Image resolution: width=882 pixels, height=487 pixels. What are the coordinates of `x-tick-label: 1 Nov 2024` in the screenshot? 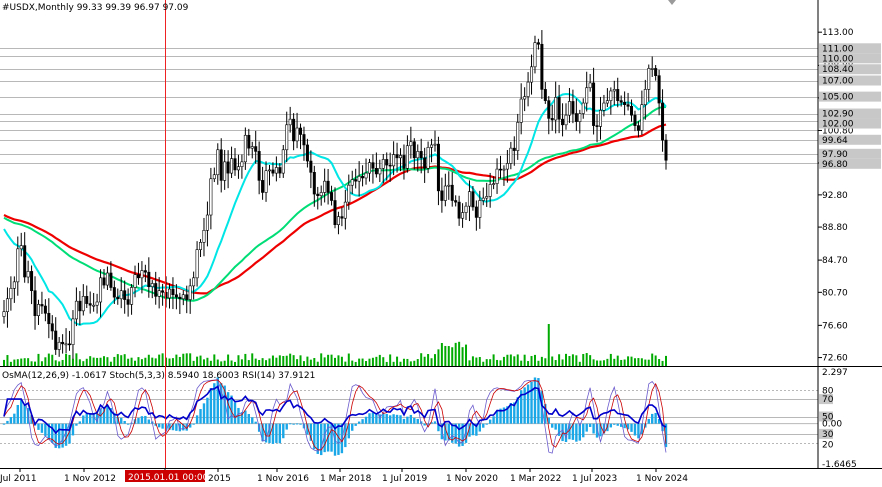 It's located at (662, 479).